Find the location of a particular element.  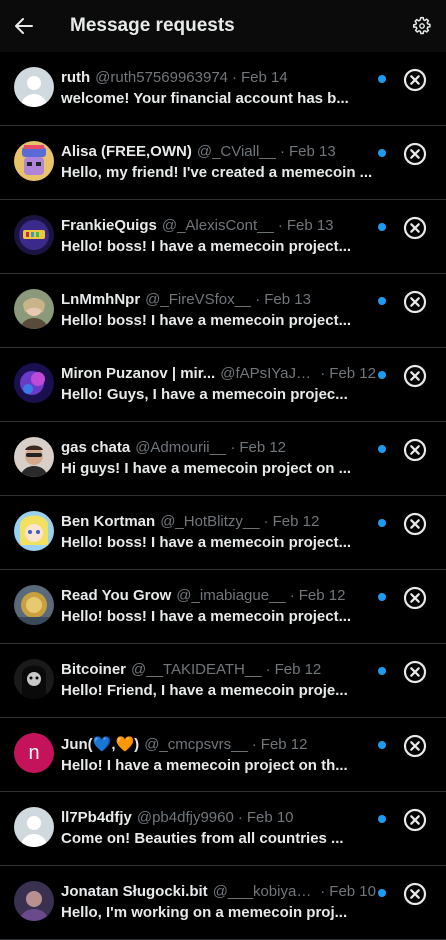

request-header-line: ll7Pb4dfjy @pb4dfjy9960 · Feb 10 is located at coordinates (218, 817).